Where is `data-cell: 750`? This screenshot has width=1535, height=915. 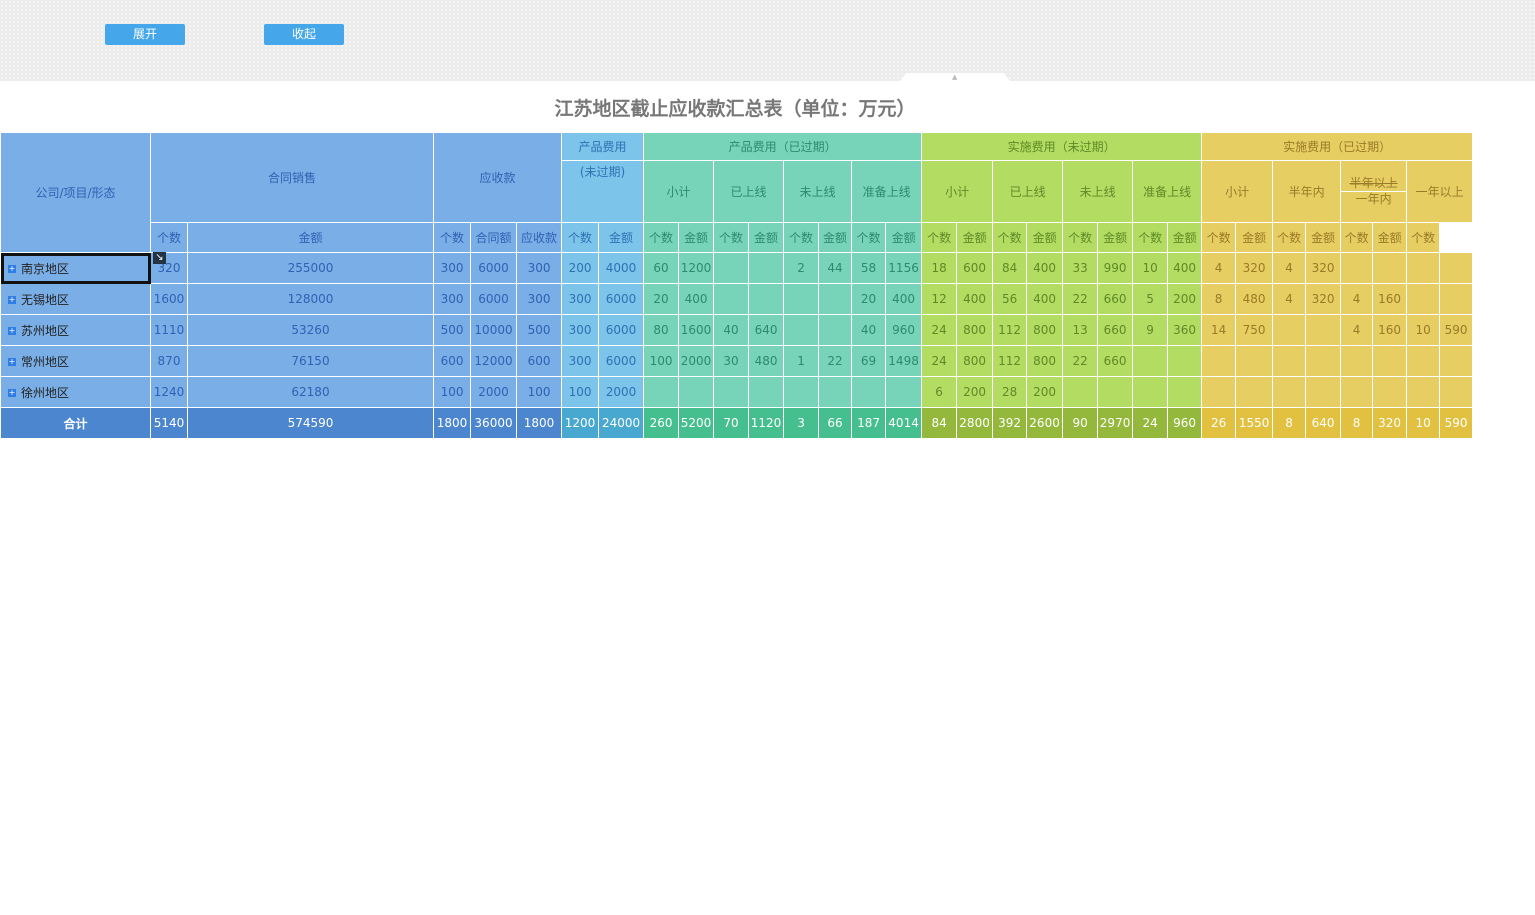
data-cell: 750 is located at coordinates (1254, 330).